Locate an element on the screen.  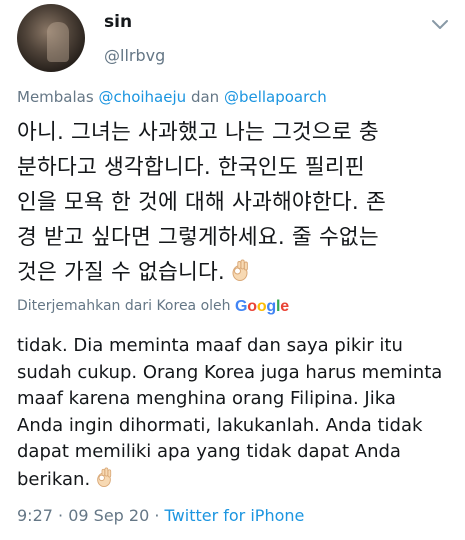
more-options-button is located at coordinates (440, 24).